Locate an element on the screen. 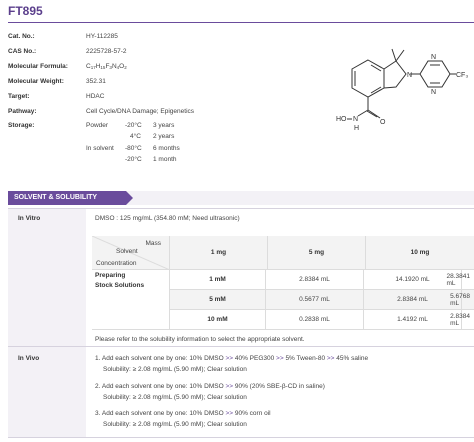 The image size is (474, 442). table-cell: 5.6768 mL is located at coordinates (462, 300).